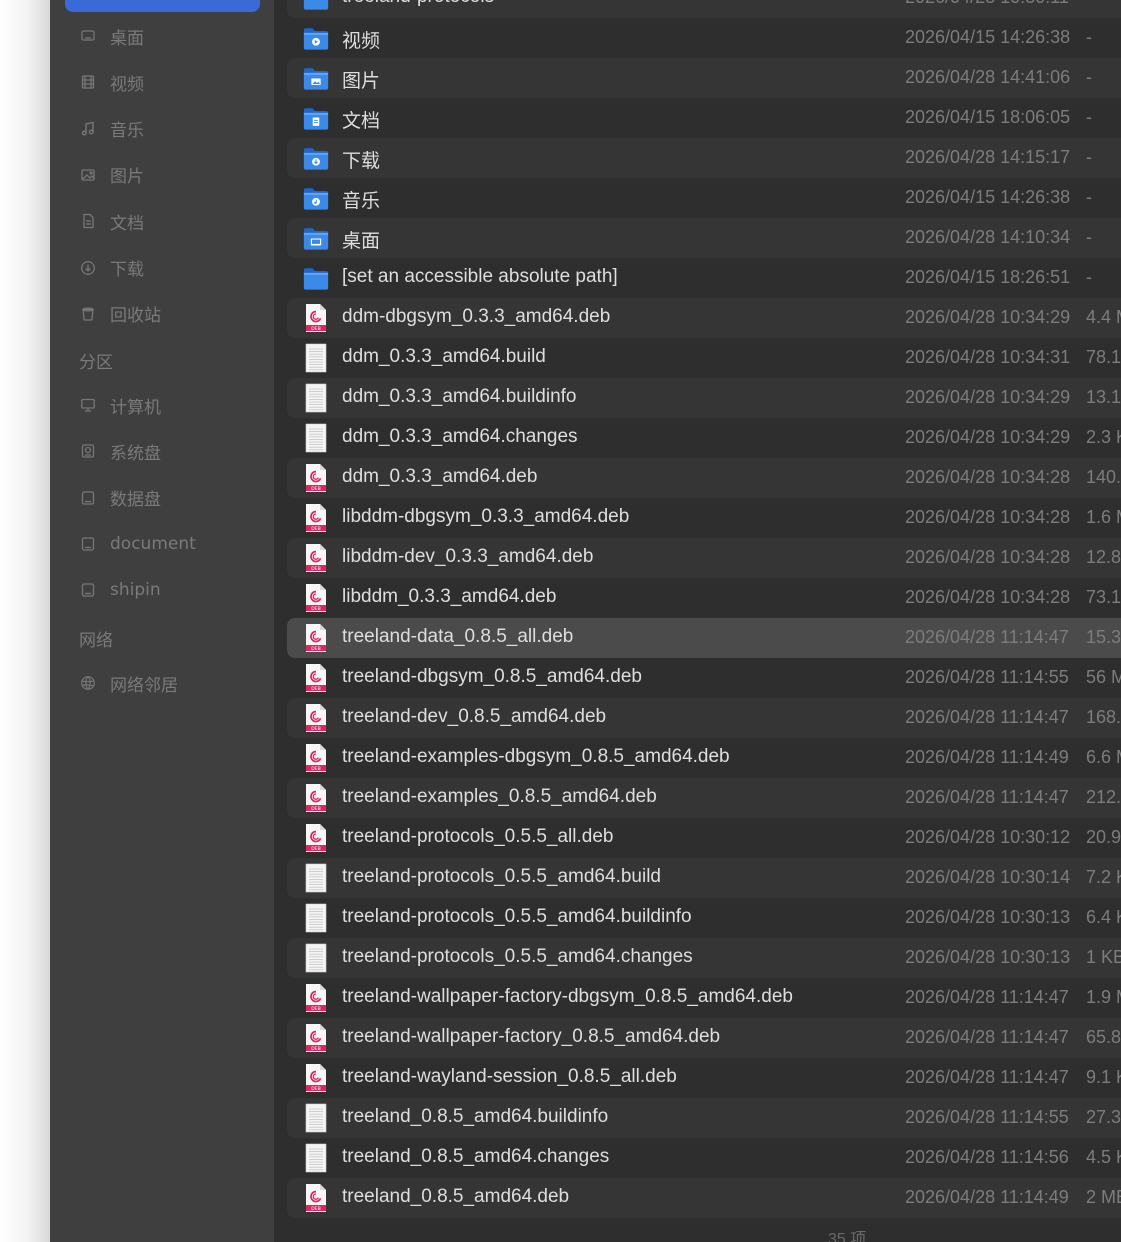  Describe the element at coordinates (988, 317) in the screenshot. I see `file-modified-date: 2026/04/28 10:34:29` at that location.